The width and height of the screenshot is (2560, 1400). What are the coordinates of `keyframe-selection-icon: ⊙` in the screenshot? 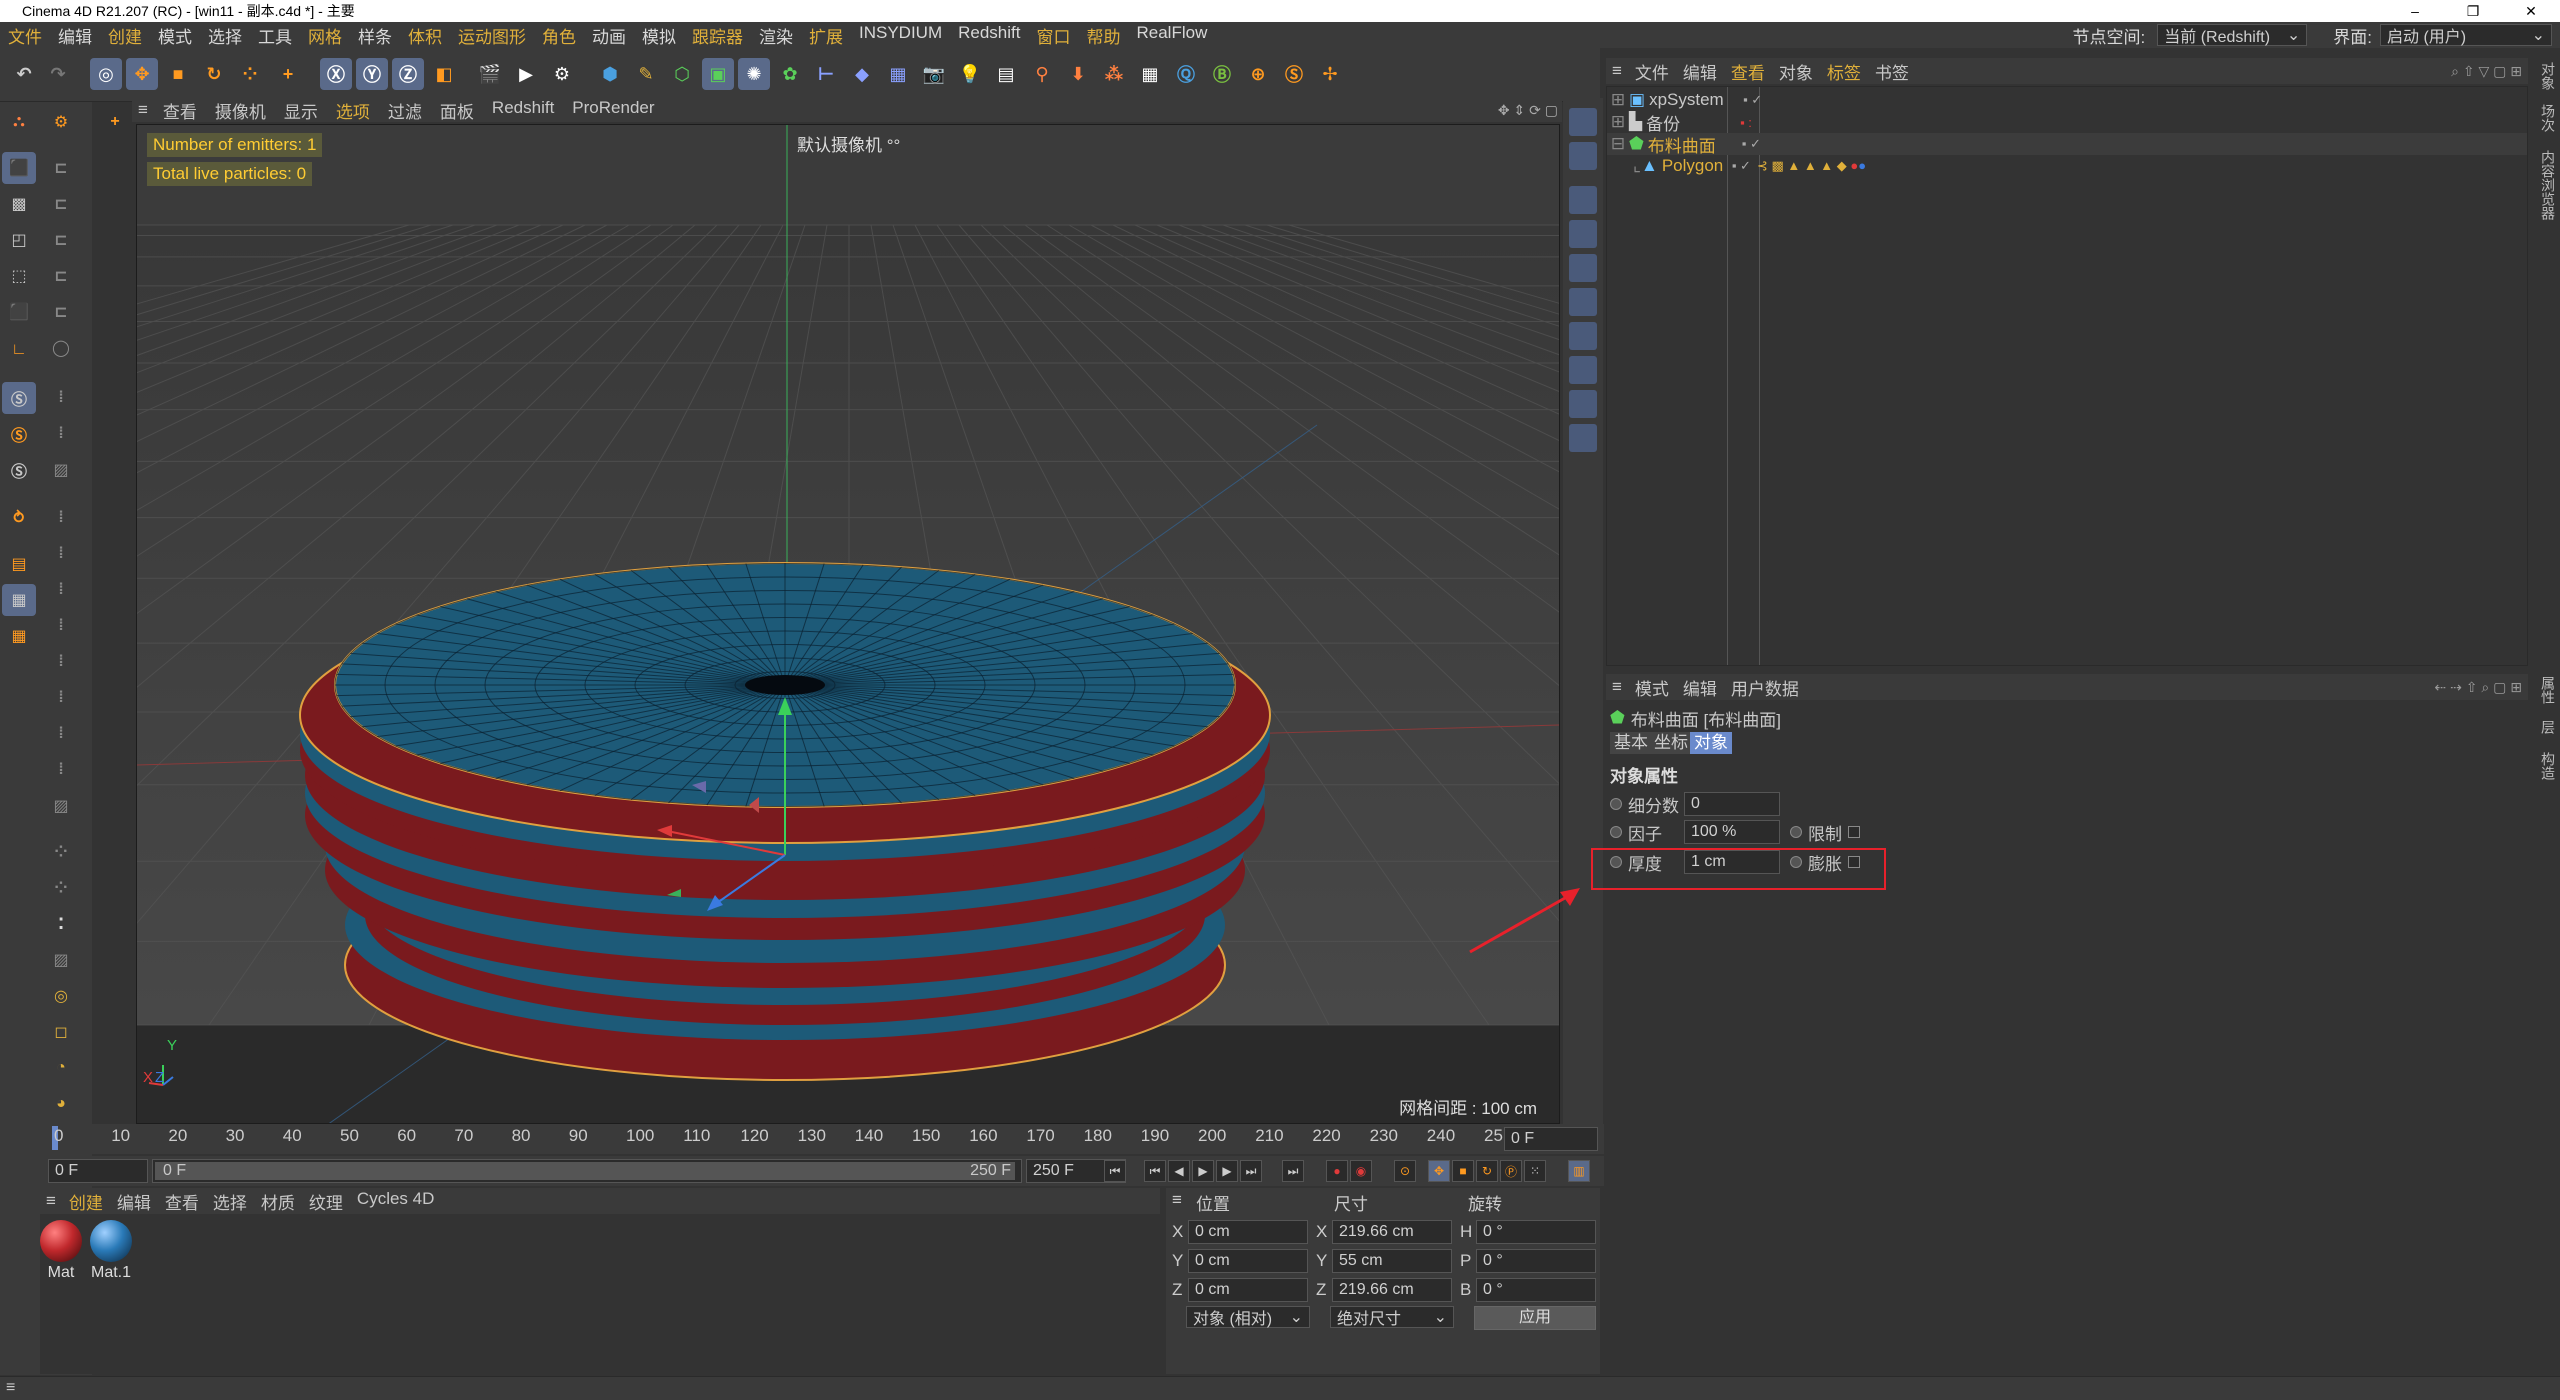 It's located at (1405, 1171).